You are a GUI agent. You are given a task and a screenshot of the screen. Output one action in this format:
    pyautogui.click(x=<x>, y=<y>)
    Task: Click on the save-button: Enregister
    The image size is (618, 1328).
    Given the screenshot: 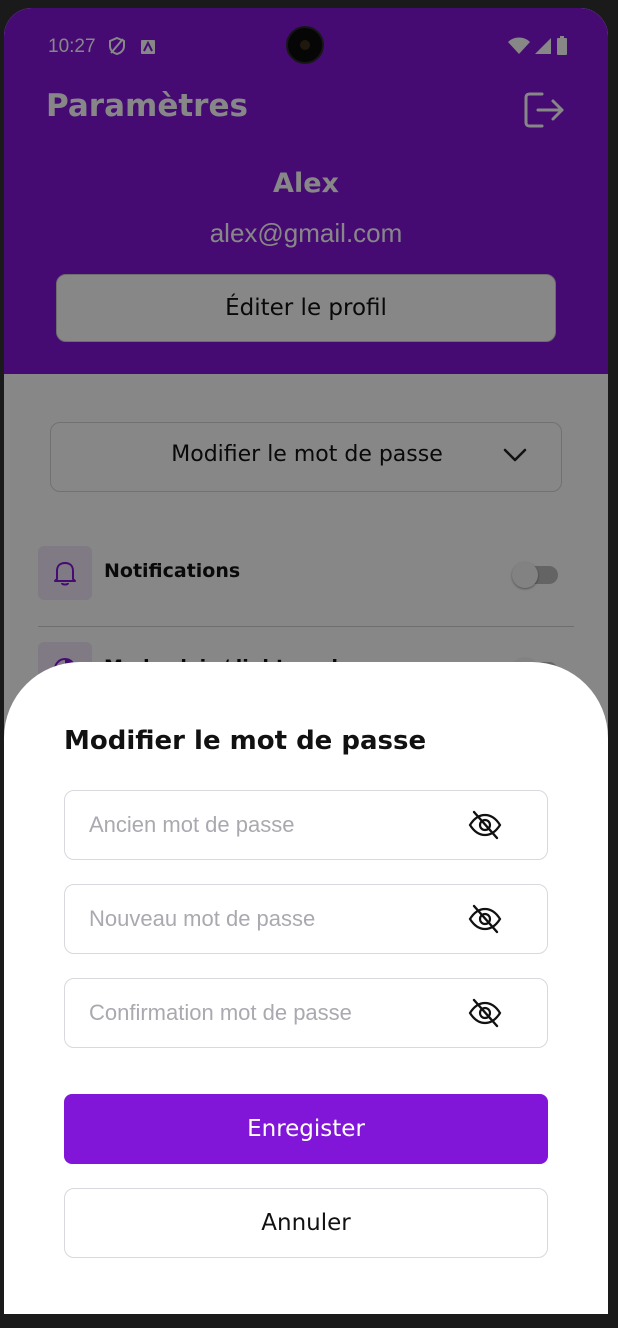 What is the action you would take?
    pyautogui.click(x=306, y=1129)
    